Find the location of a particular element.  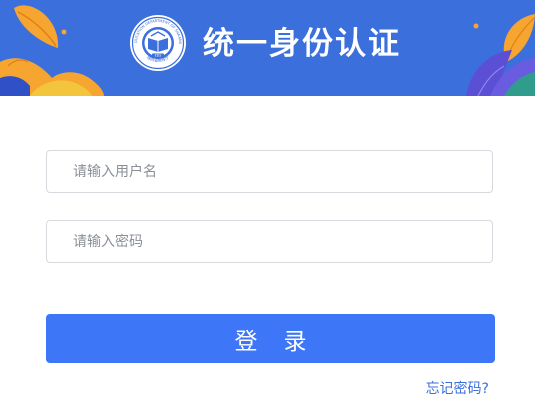

password-field is located at coordinates (269, 241).